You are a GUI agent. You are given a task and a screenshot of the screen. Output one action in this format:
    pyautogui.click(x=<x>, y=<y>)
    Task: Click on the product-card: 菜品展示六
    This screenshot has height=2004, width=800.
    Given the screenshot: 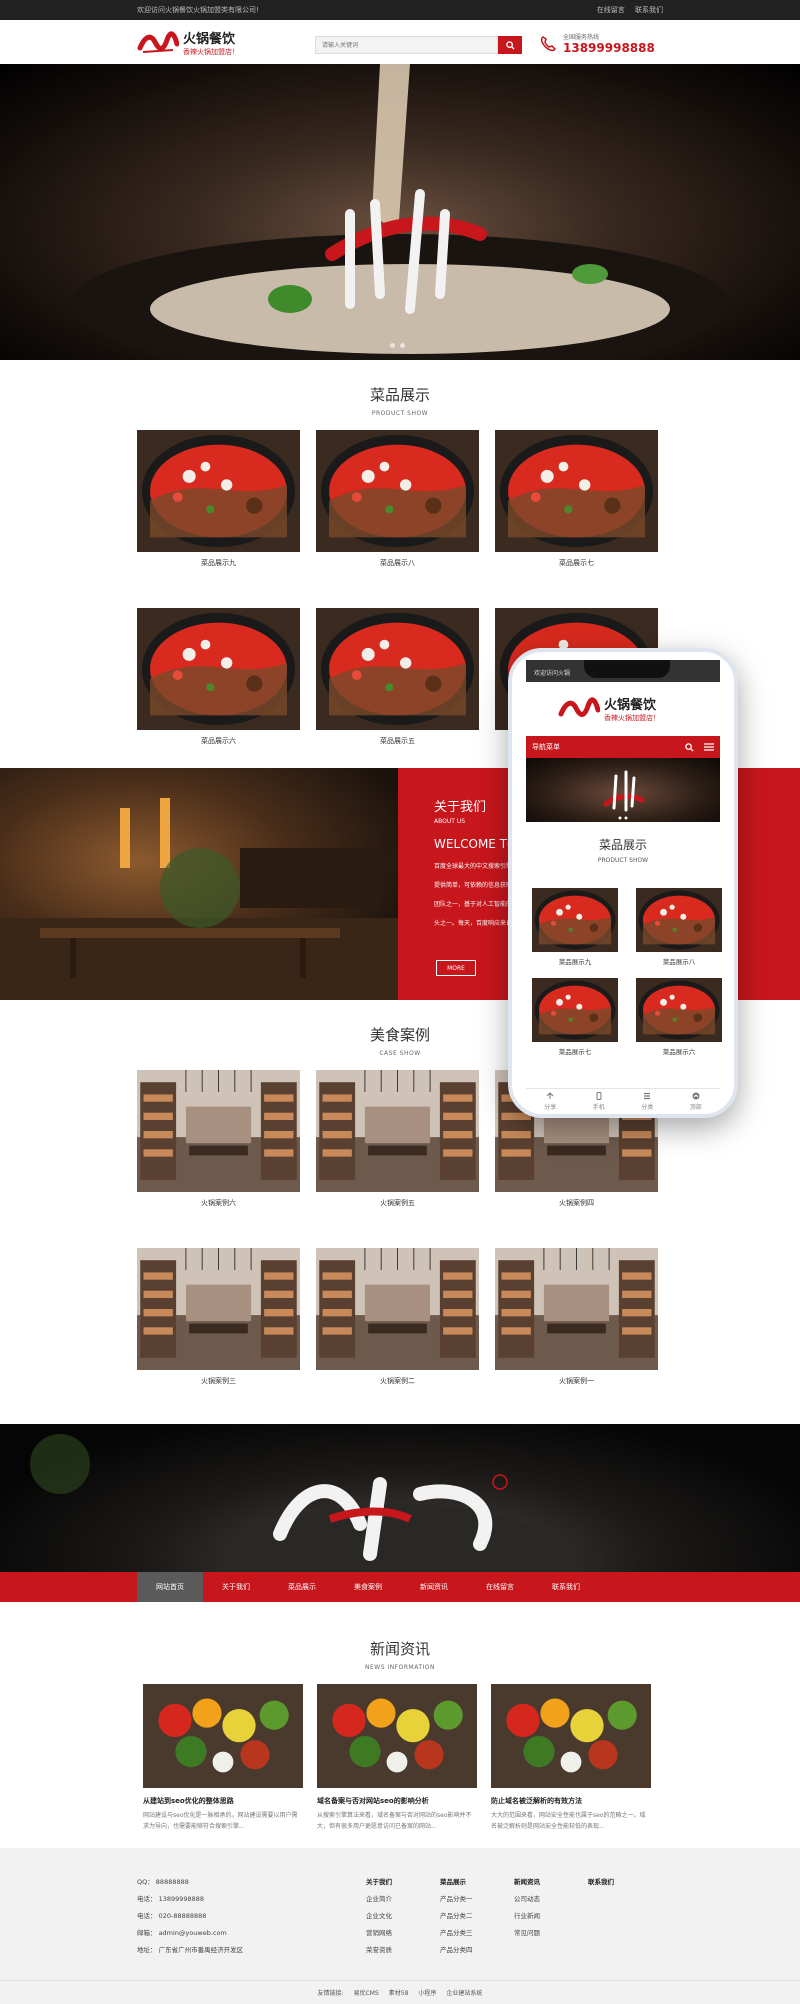 What is the action you would take?
    pyautogui.click(x=218, y=677)
    